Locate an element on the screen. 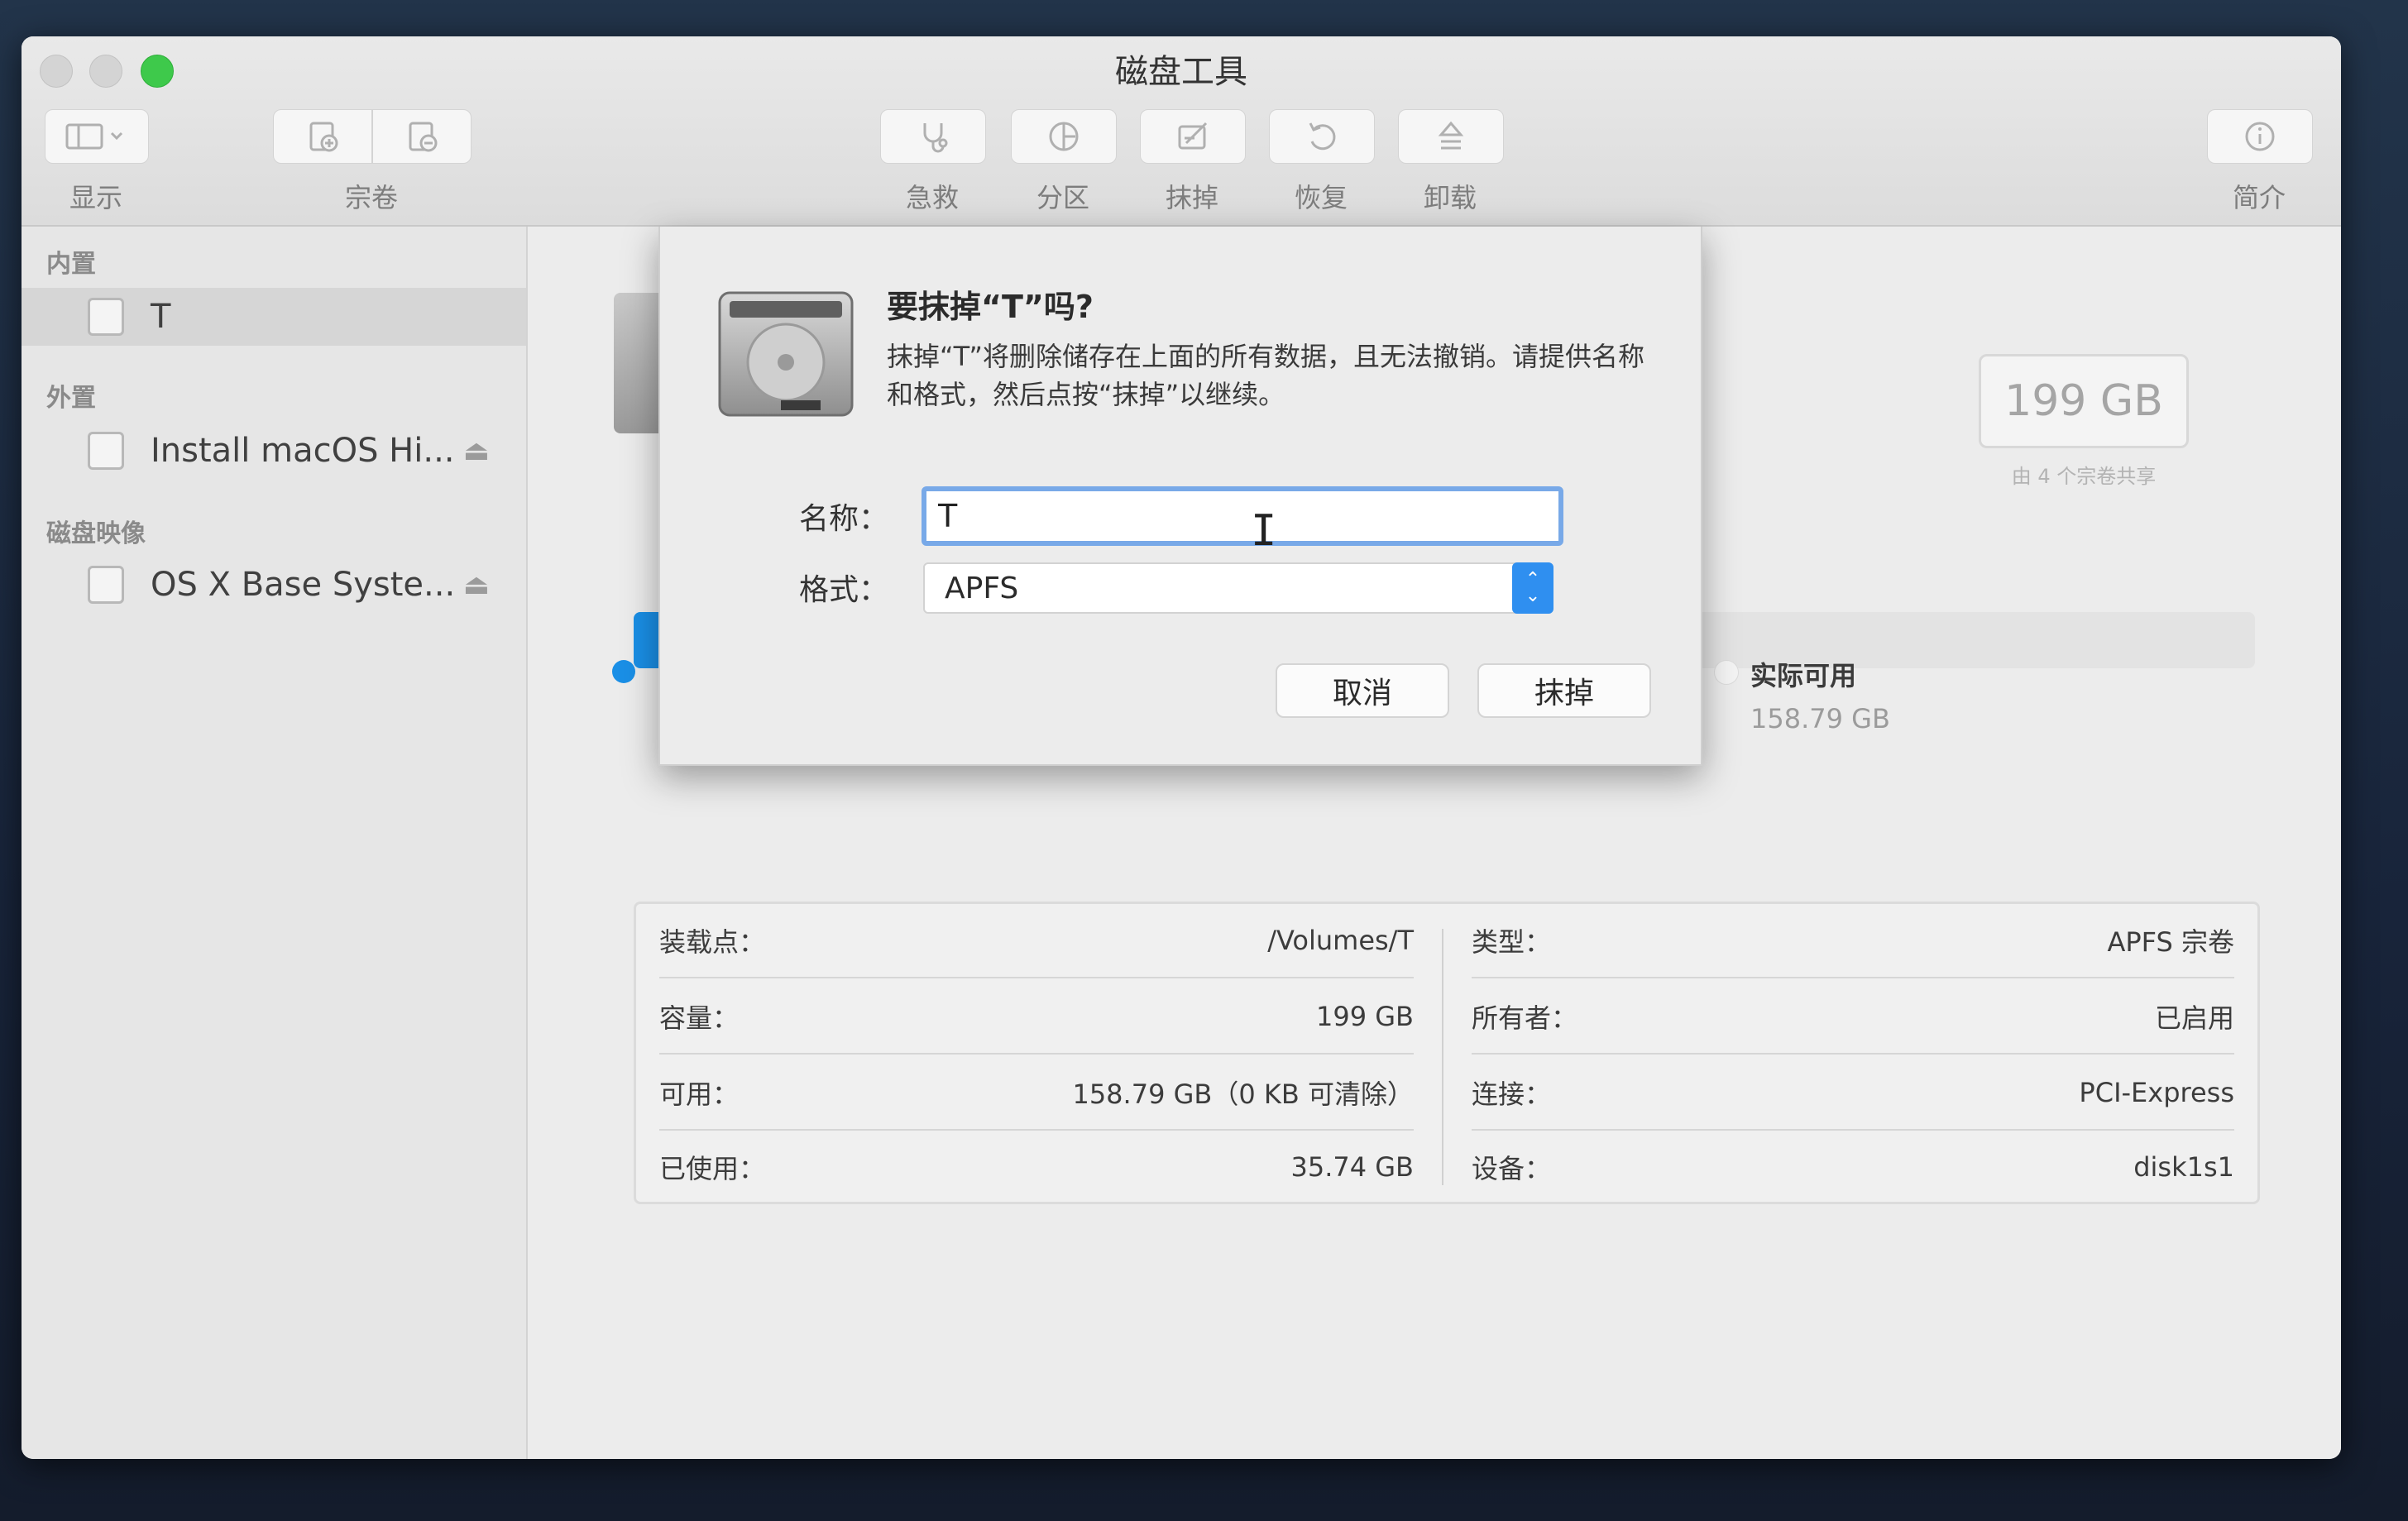 The image size is (2408, 1521). info-row-capacity: 容量： 199 GB is located at coordinates (1036, 1016).